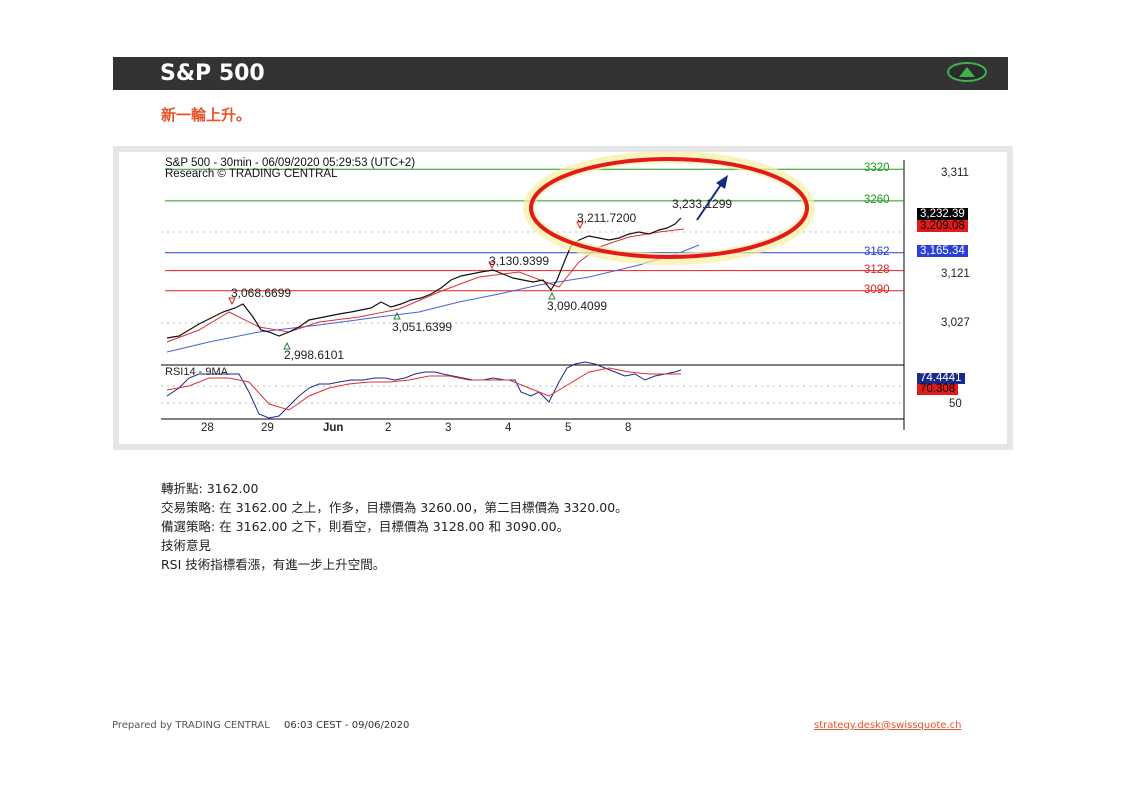 This screenshot has height=794, width=1122. Describe the element at coordinates (628, 428) in the screenshot. I see `x-tick: 8` at that location.